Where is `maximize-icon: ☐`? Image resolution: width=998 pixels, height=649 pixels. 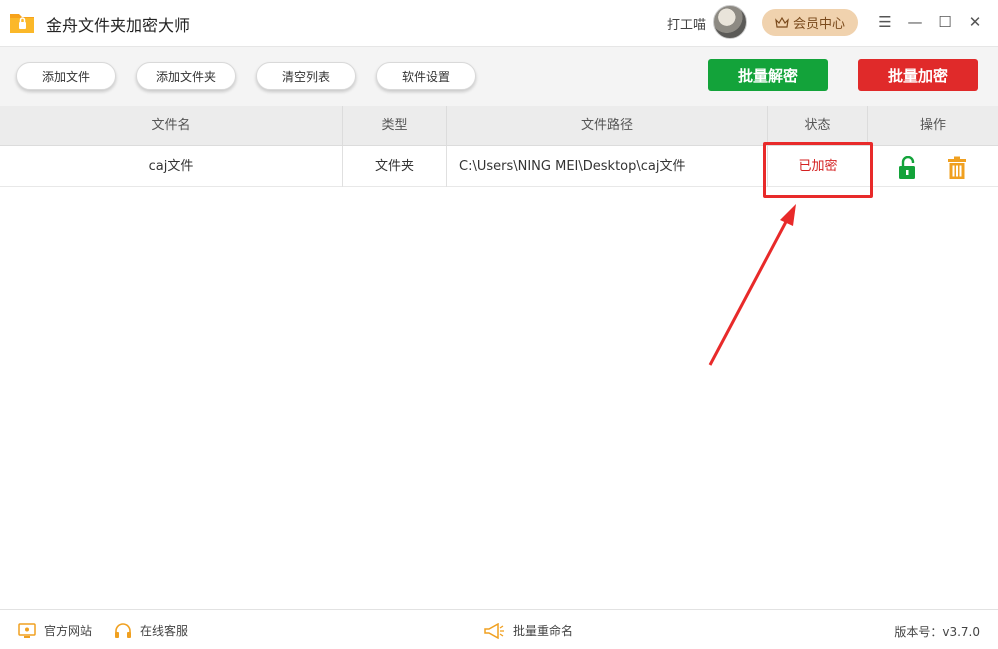 maximize-icon: ☐ is located at coordinates (945, 23).